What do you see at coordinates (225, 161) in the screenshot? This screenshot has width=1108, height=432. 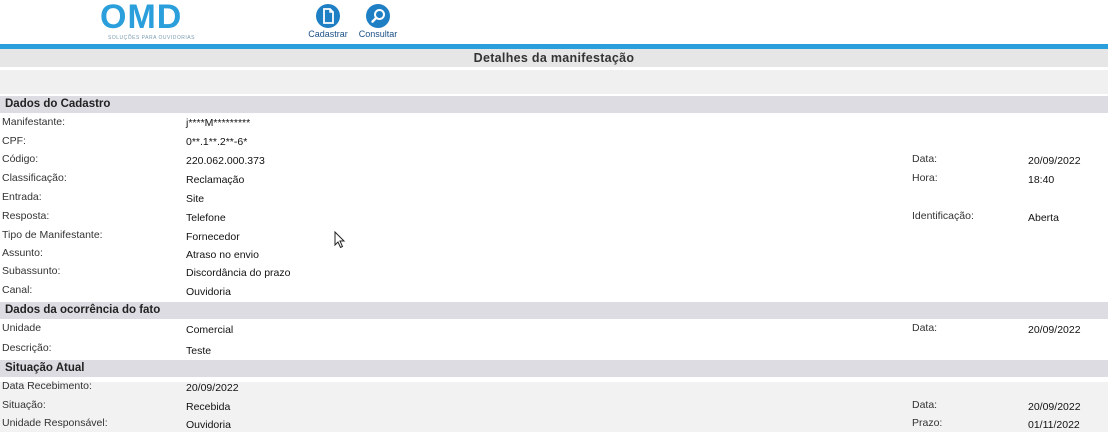 I see `value-codigo: 220.062.000.373` at bounding box center [225, 161].